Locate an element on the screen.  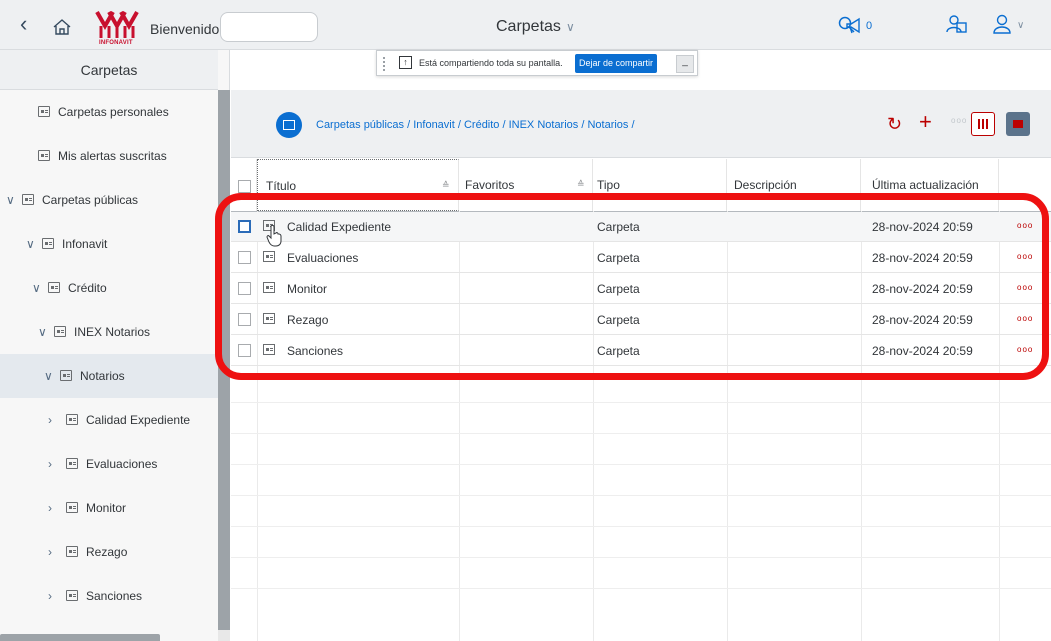
column-header-favorites: Favoritos ≙ is located at coordinates (526, 185).